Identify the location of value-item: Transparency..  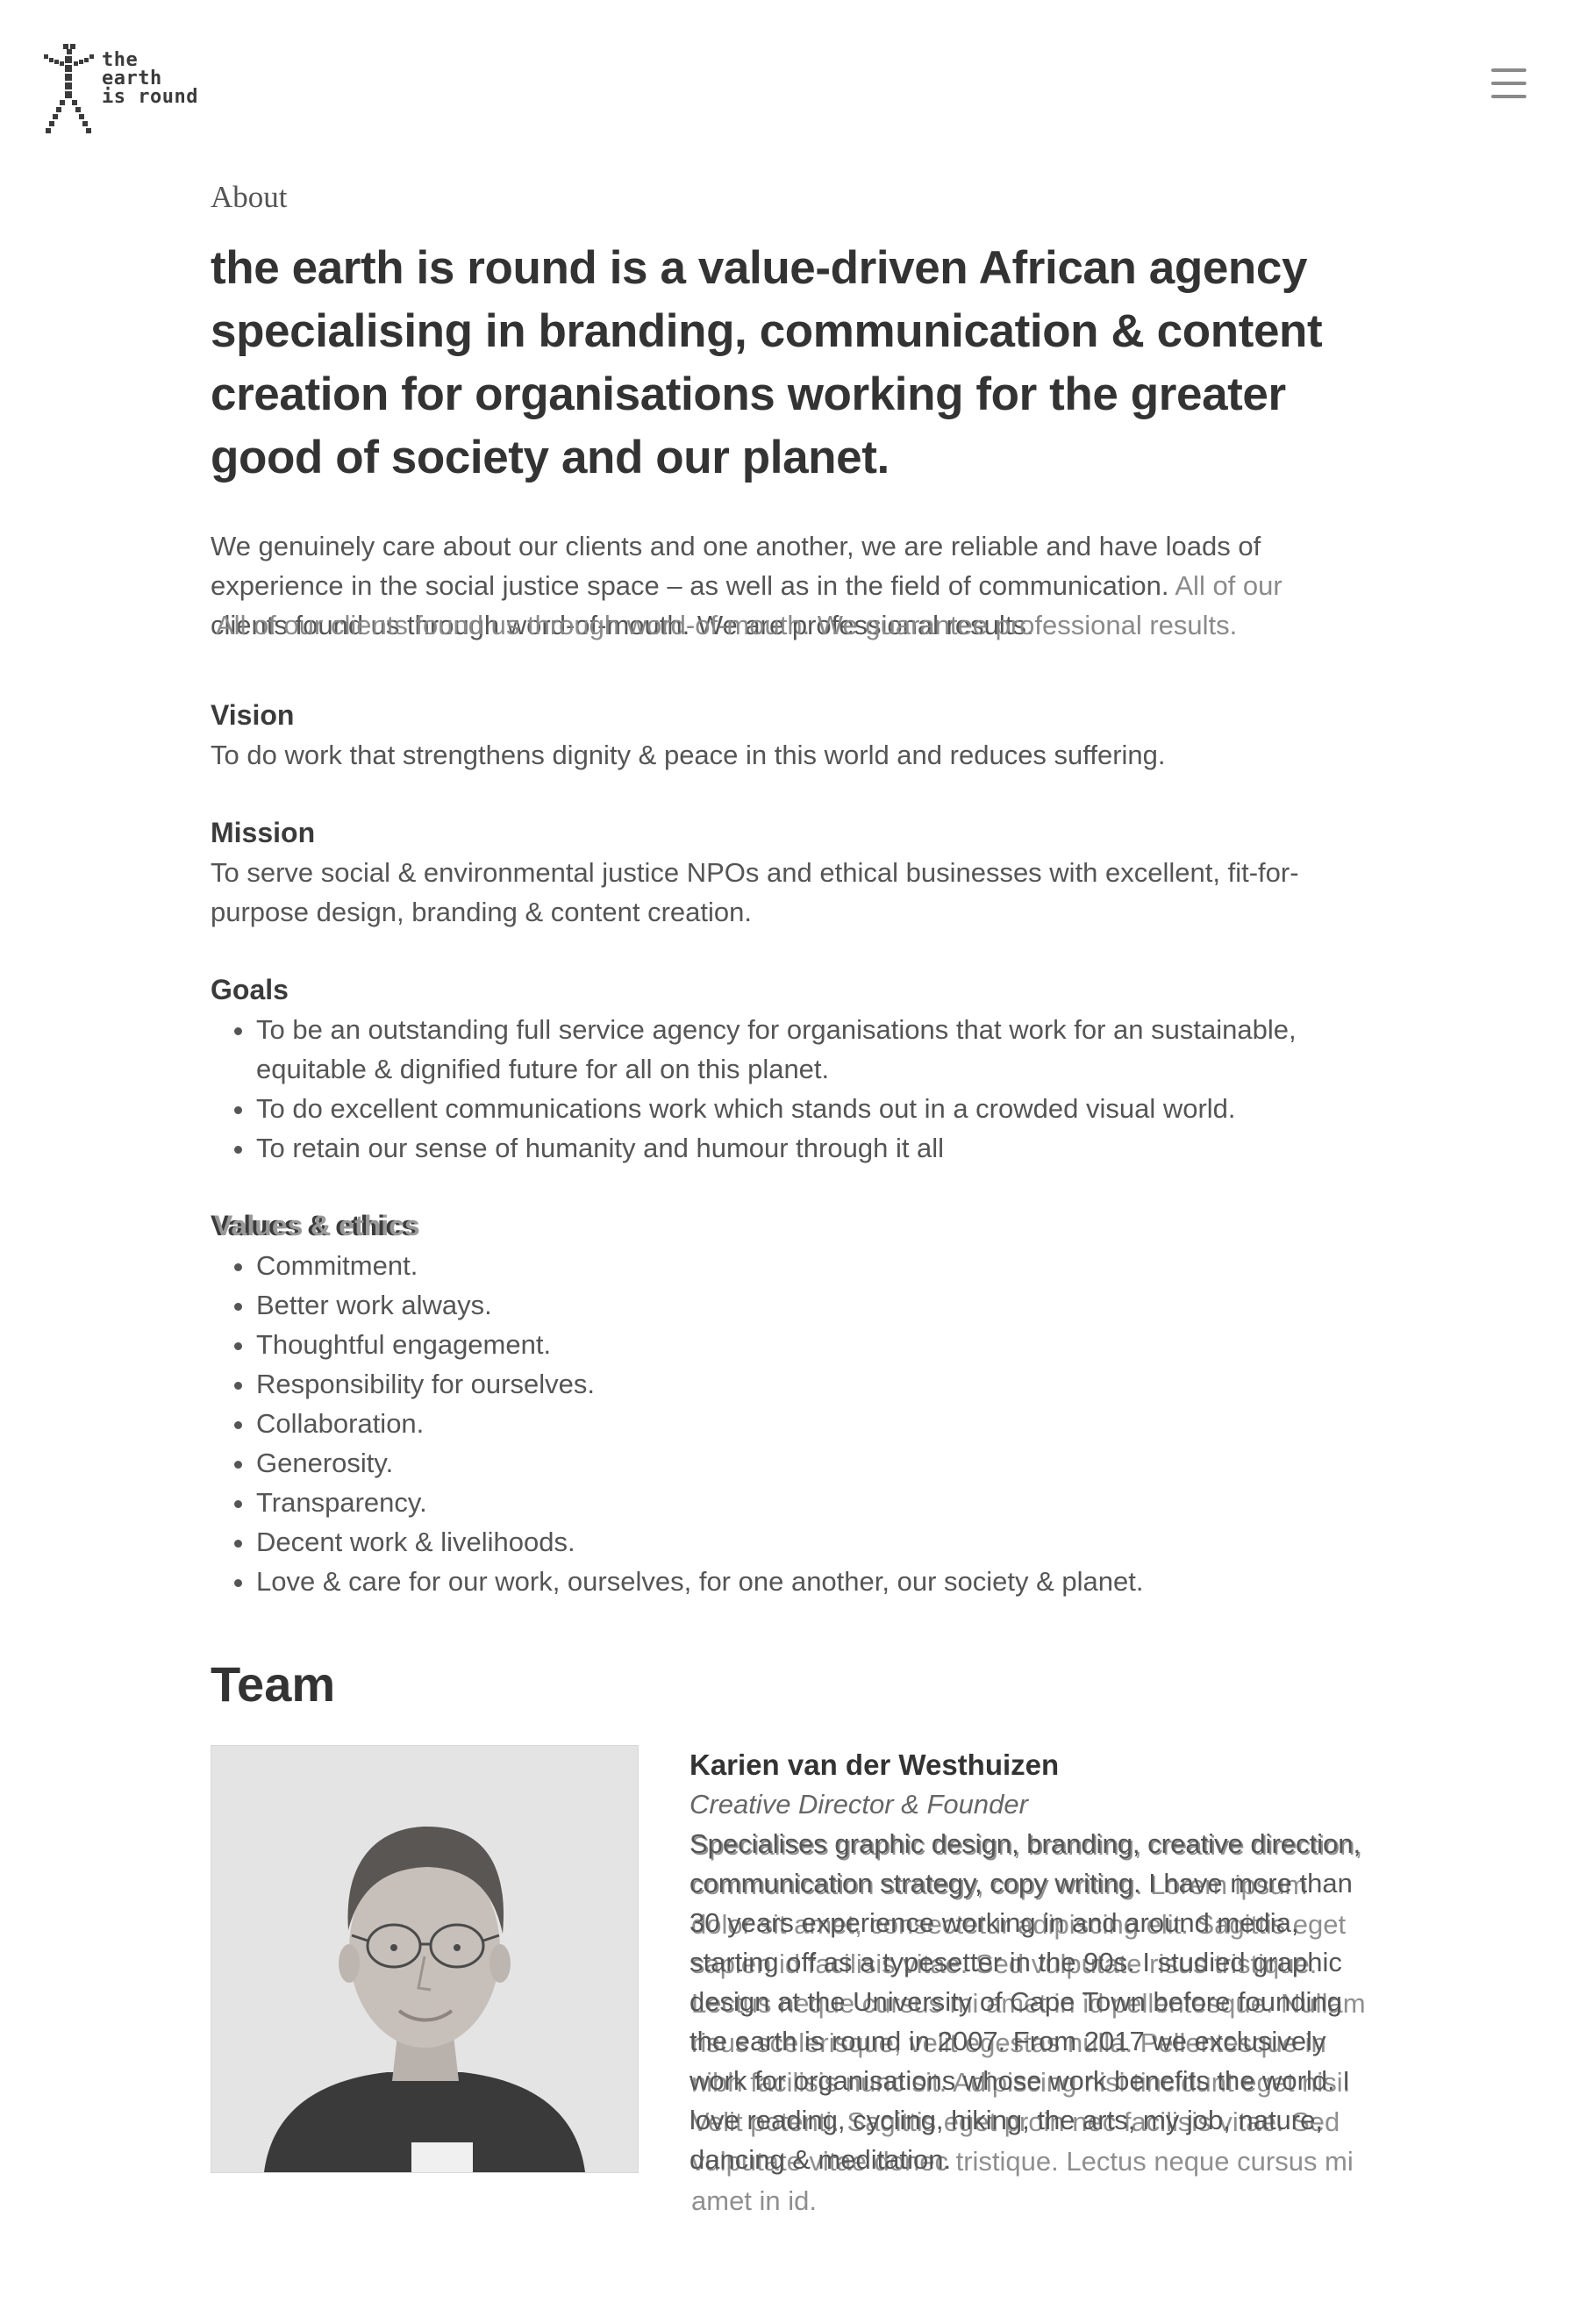
(812, 1502).